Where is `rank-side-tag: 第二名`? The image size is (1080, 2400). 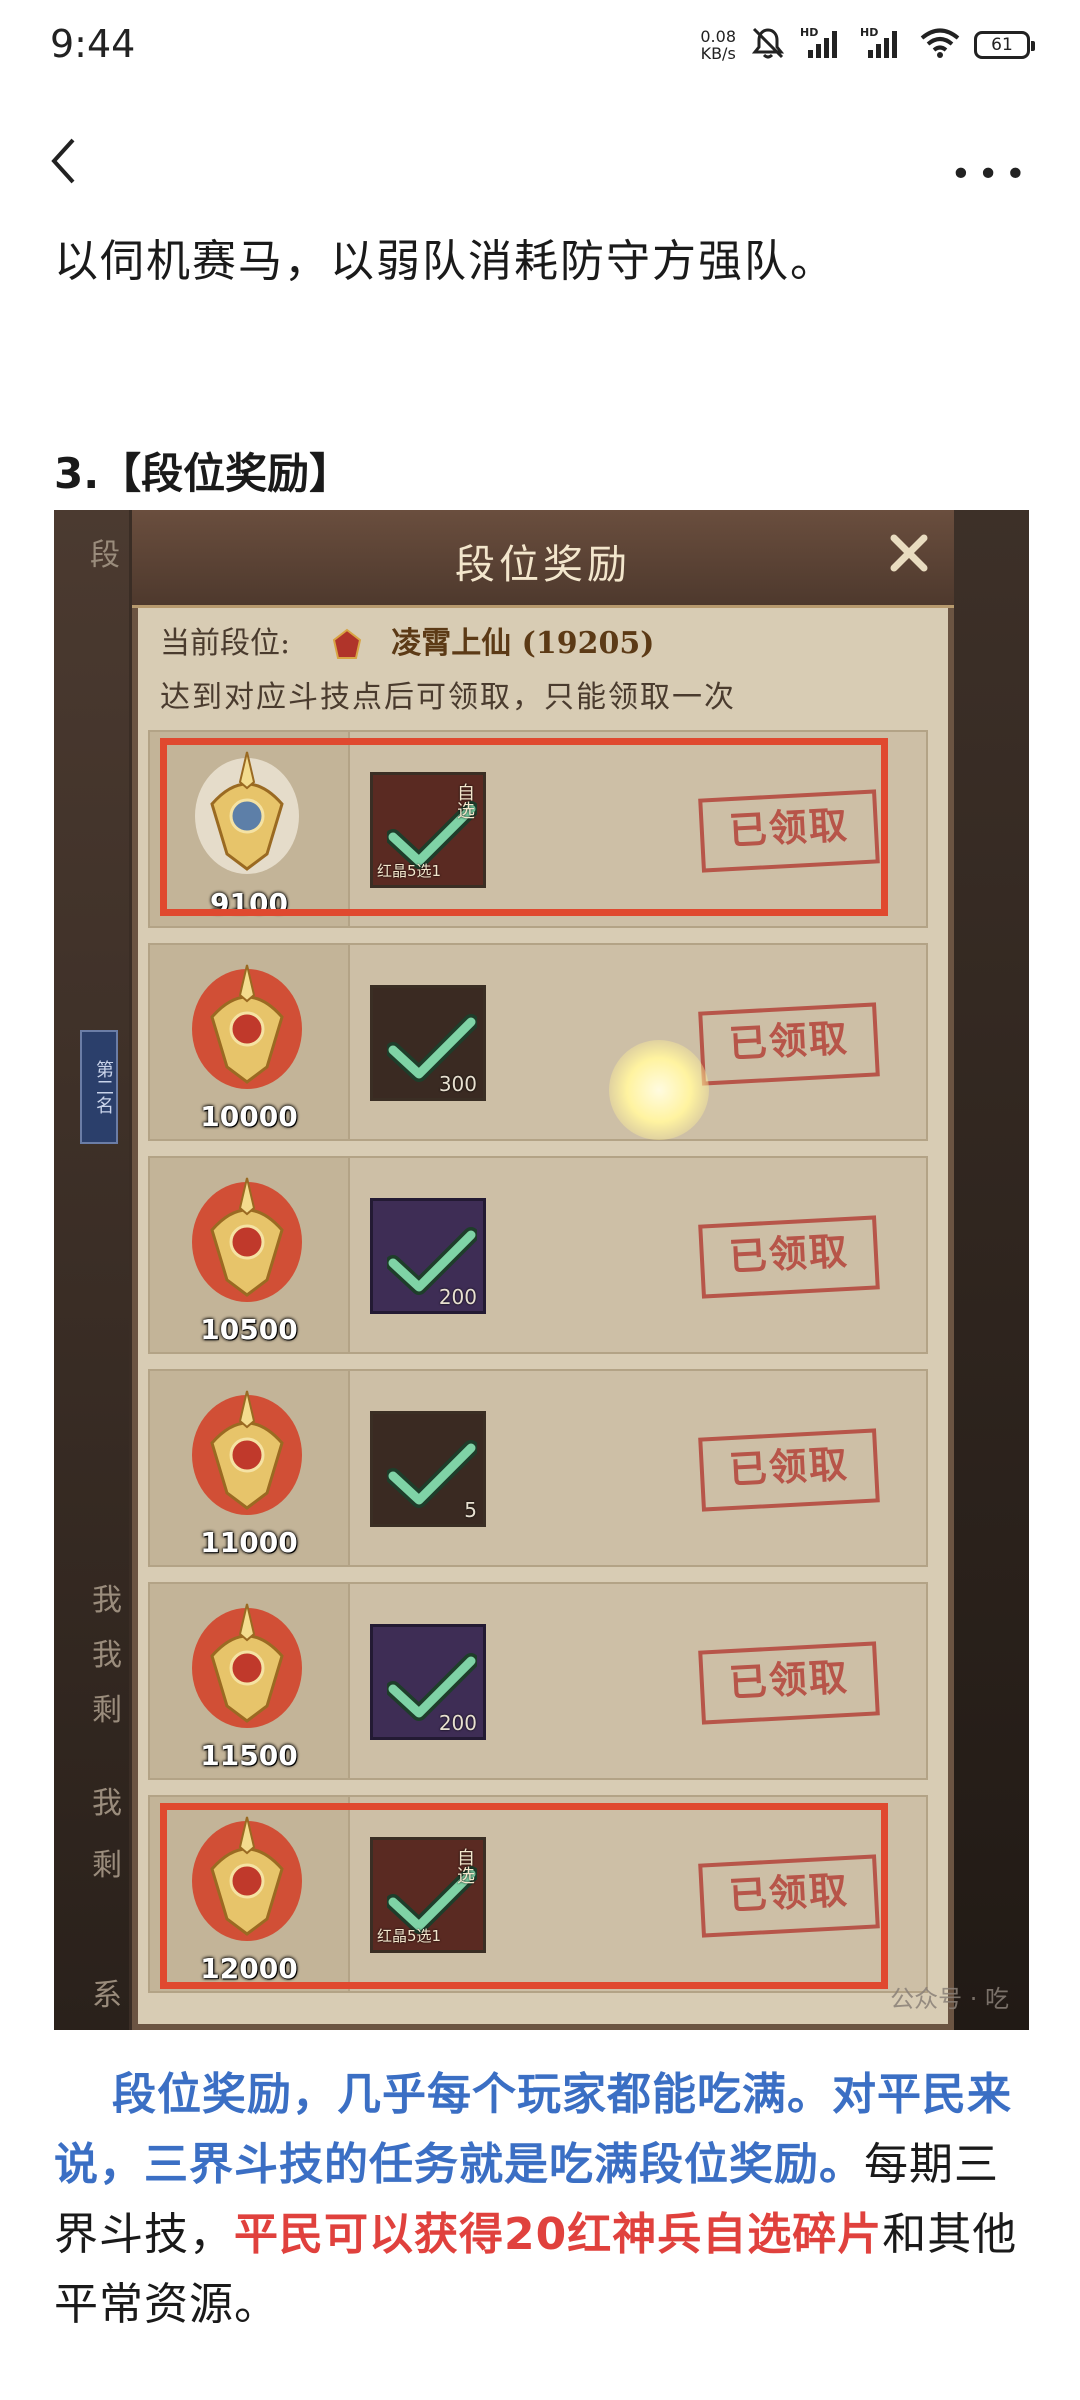 rank-side-tag: 第二名 is located at coordinates (99, 1087).